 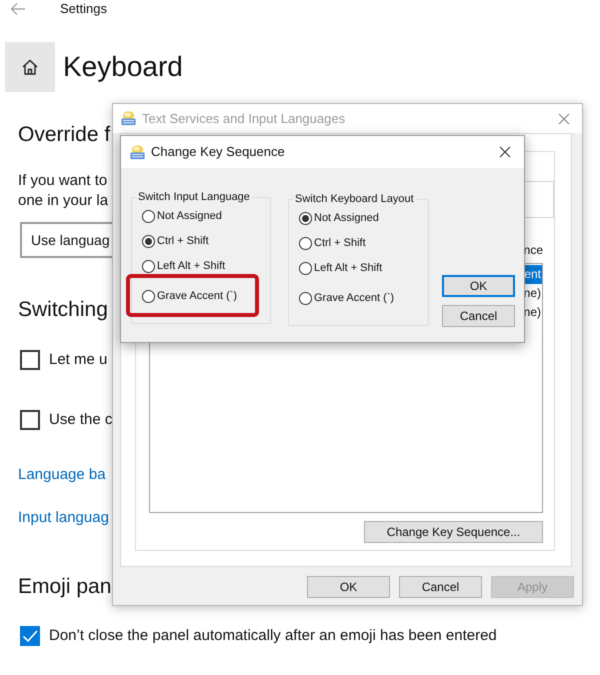 What do you see at coordinates (63, 518) in the screenshot?
I see `link: Input languag` at bounding box center [63, 518].